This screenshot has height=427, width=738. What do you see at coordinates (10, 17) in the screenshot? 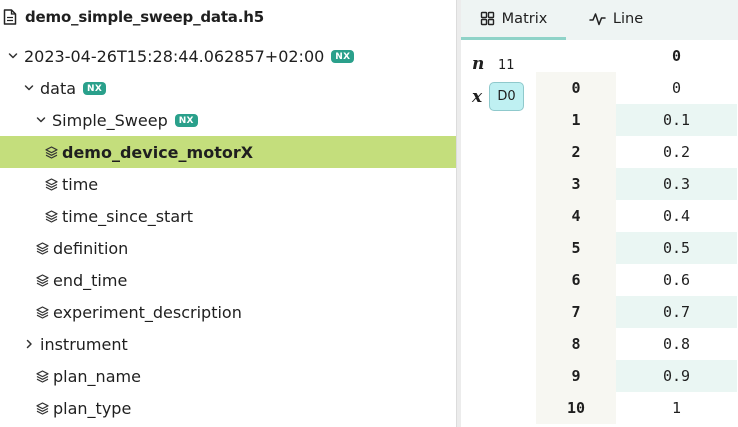
I see `file-icon` at bounding box center [10, 17].